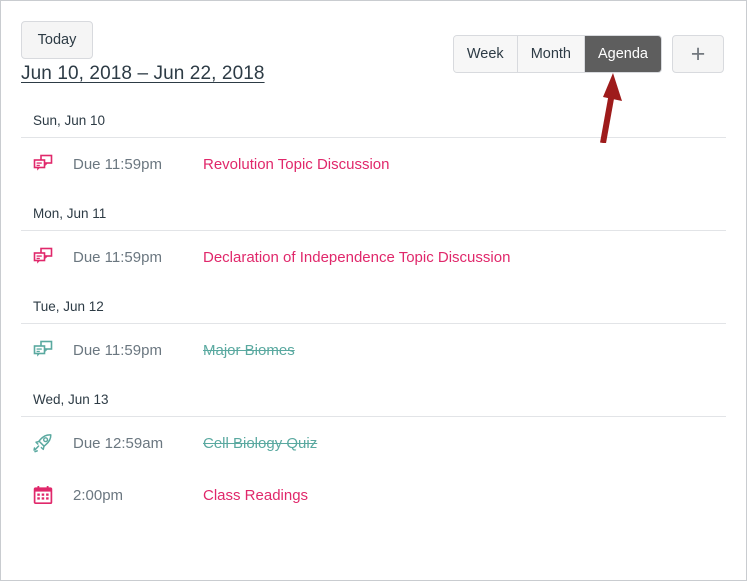 This screenshot has width=747, height=581. I want to click on calendar-view-switcher: Week Month Agenda, so click(557, 54).